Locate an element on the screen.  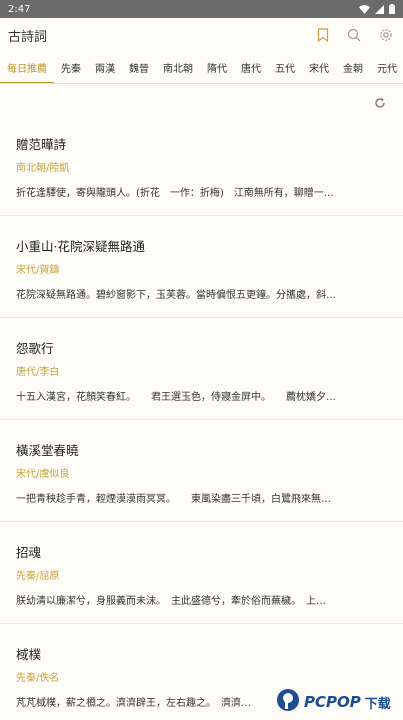
dynasty-tabs: 每日推薦 先秦 兩漢 魏晉 南北朝 隋代 唐代 五代 宋代 金朝 元代 is located at coordinates (201, 68).